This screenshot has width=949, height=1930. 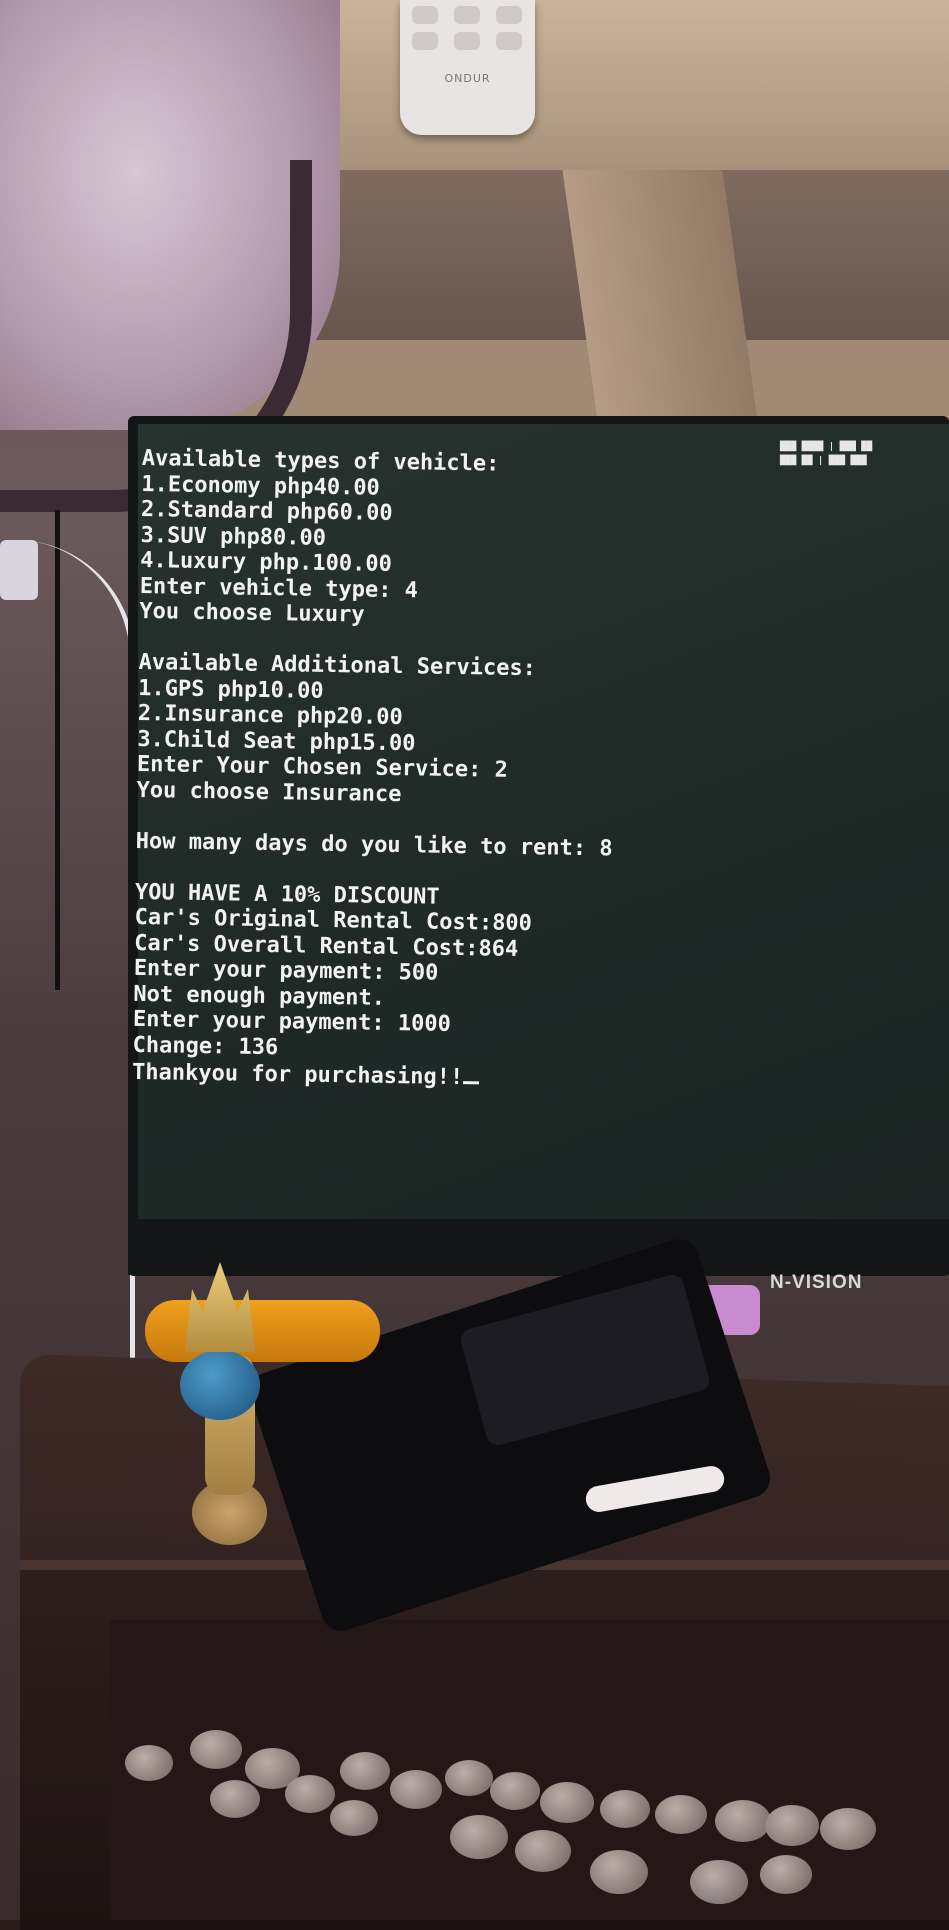 I want to click on charger-plug, so click(x=19, y=570).